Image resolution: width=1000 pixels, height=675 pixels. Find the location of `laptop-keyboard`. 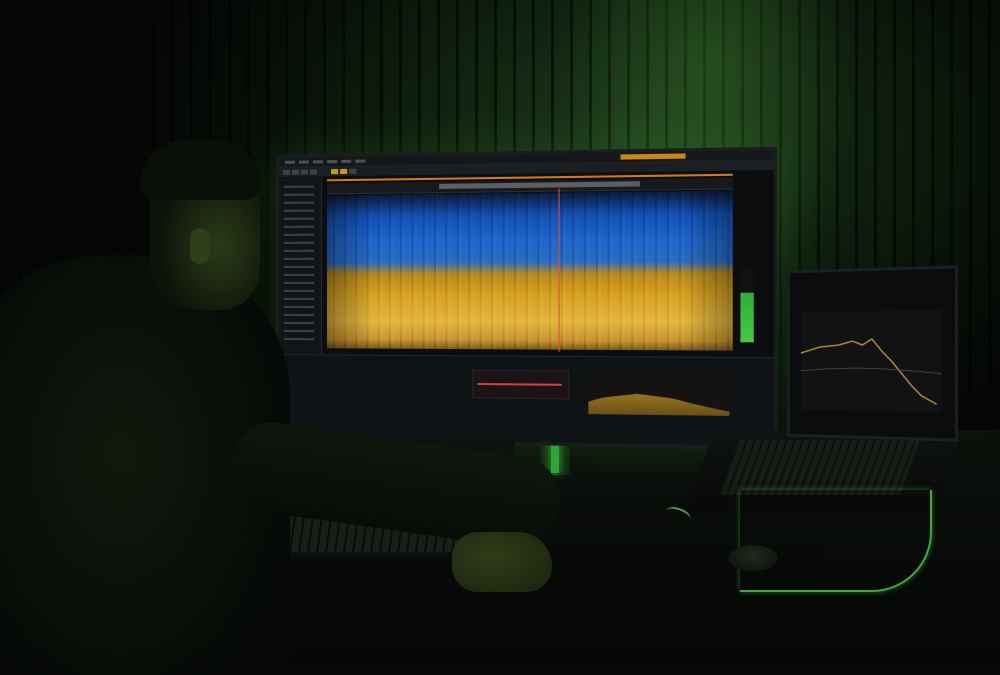

laptop-keyboard is located at coordinates (820, 467).